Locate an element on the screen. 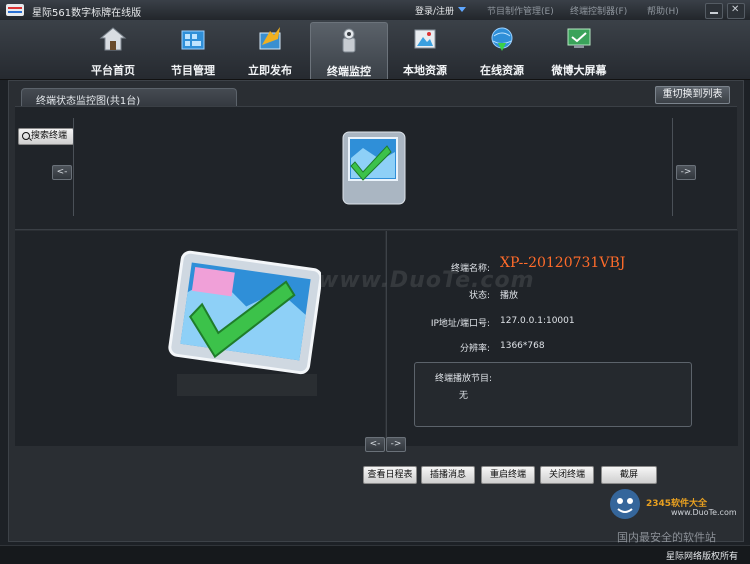 The image size is (750, 564). tab-label: 终端状态监控图(共1台) is located at coordinates (88, 101).